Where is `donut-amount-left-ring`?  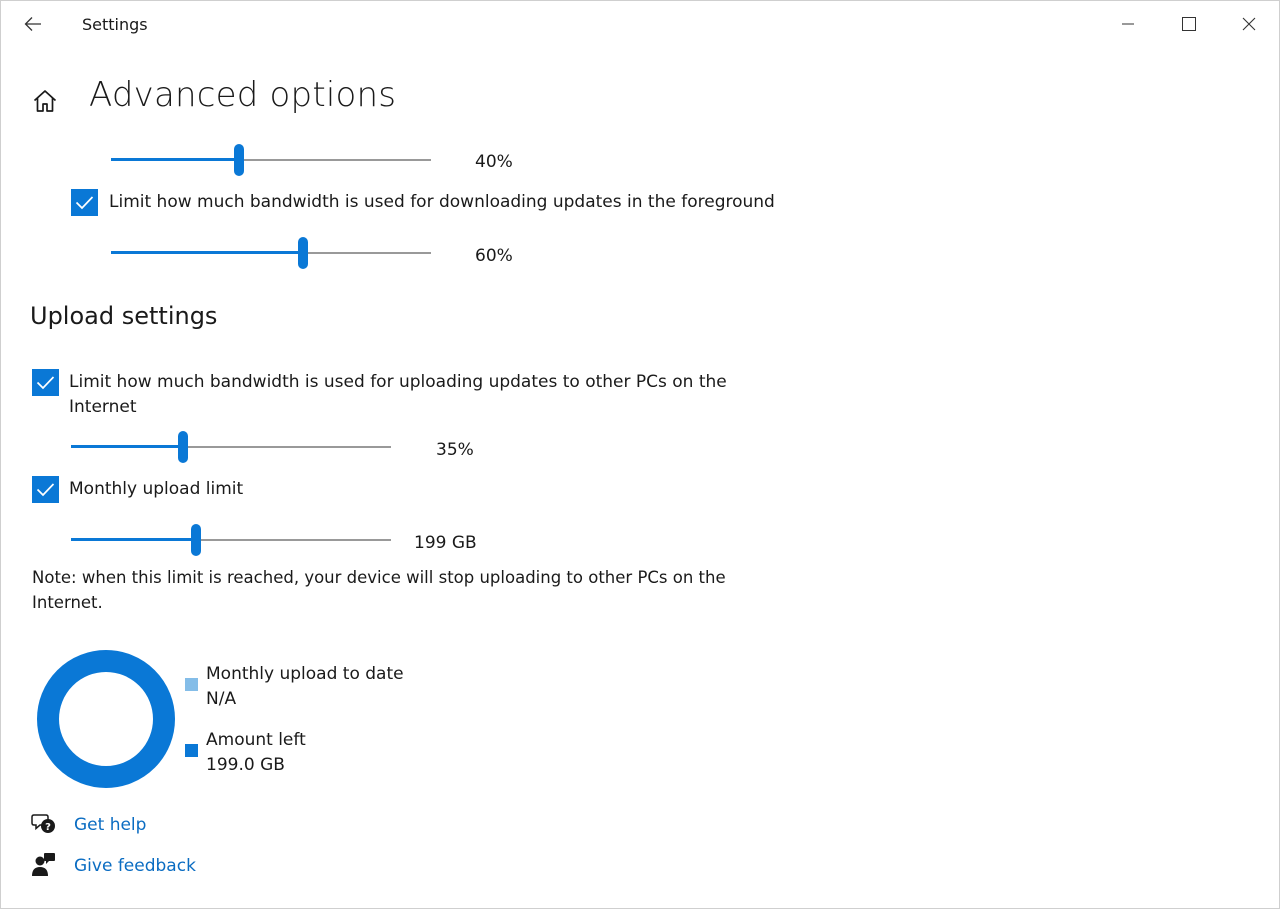
donut-amount-left-ring is located at coordinates (106, 719).